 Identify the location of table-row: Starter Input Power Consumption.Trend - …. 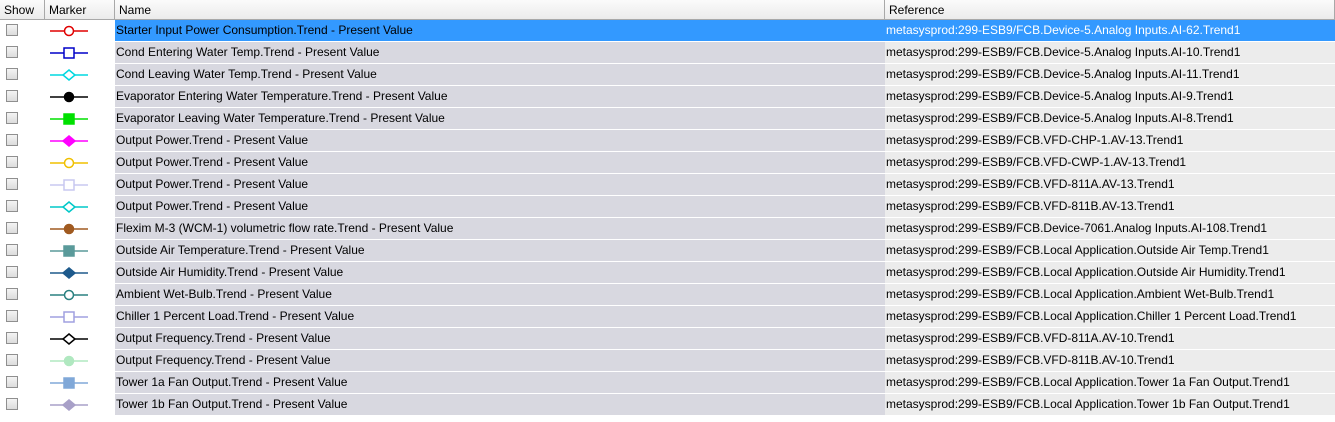
(667, 31).